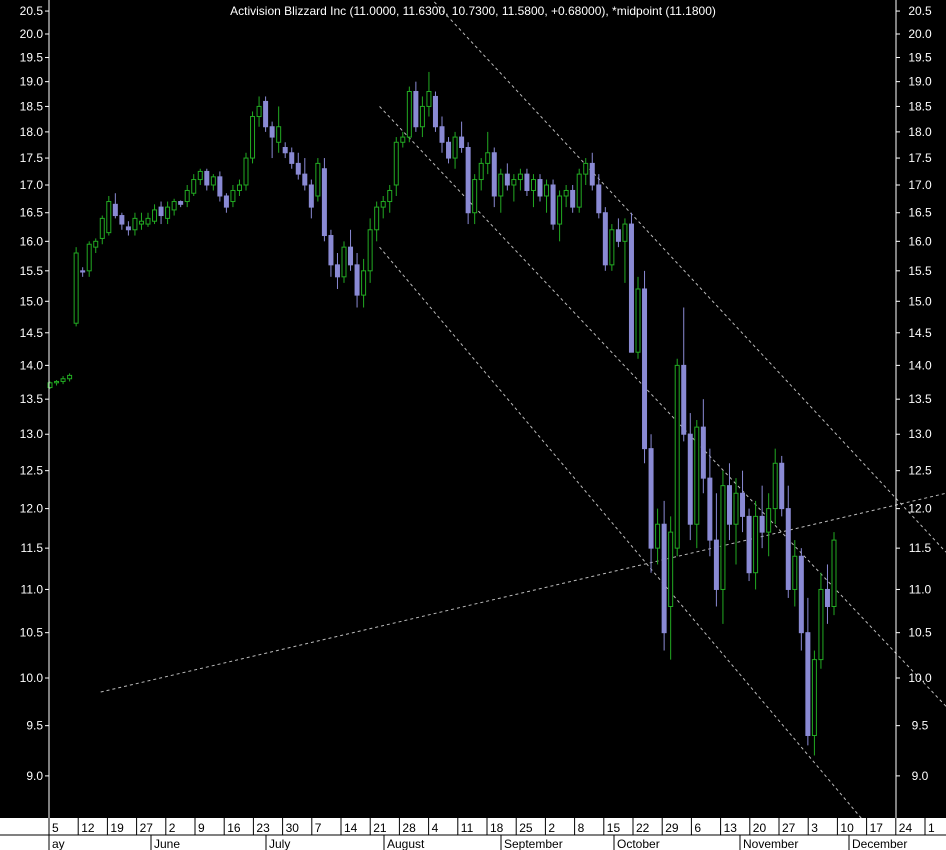 The height and width of the screenshot is (850, 946). What do you see at coordinates (920, 301) in the screenshot?
I see `y-tick-label-right: 15.0` at bounding box center [920, 301].